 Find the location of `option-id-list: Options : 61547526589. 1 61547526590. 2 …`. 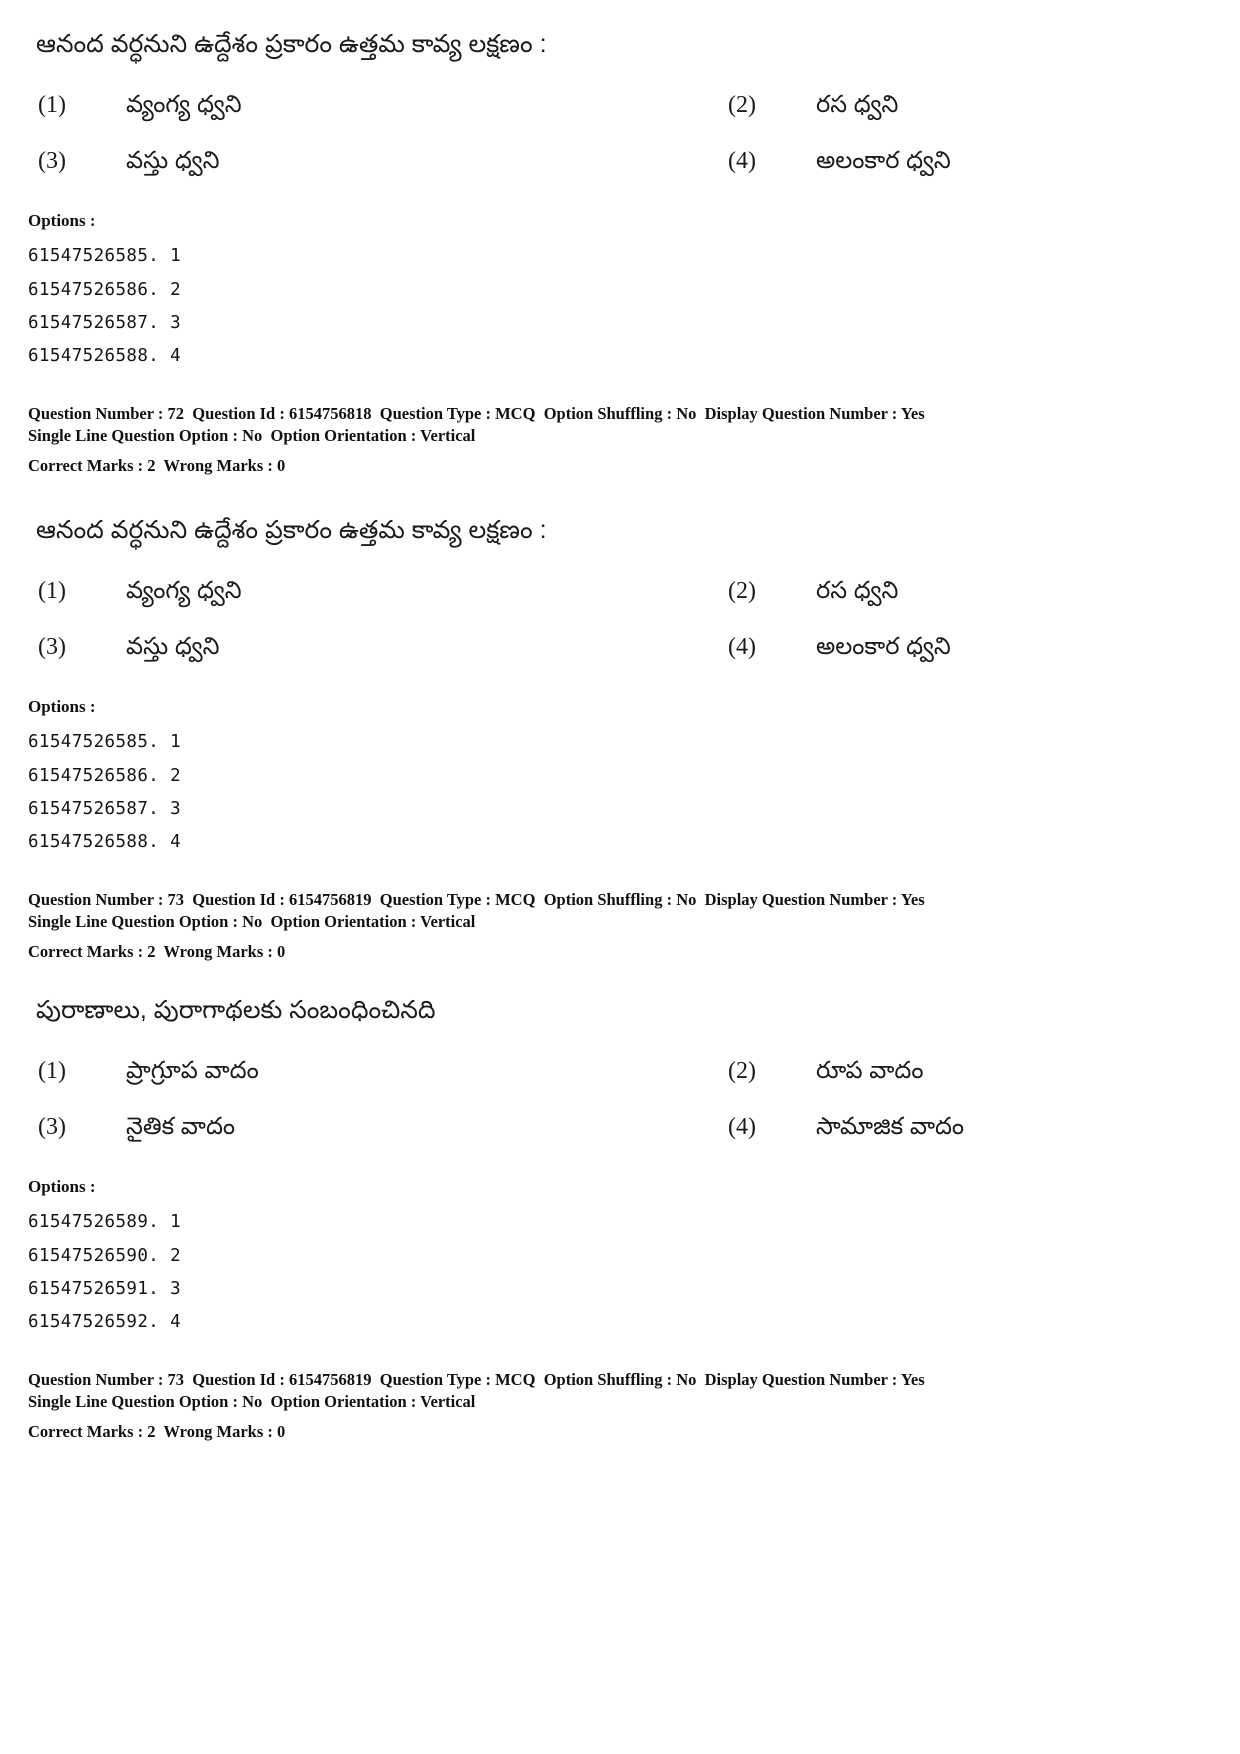

option-id-list: Options : 61547526589. 1 61547526590. 2 … is located at coordinates (620, 1258).